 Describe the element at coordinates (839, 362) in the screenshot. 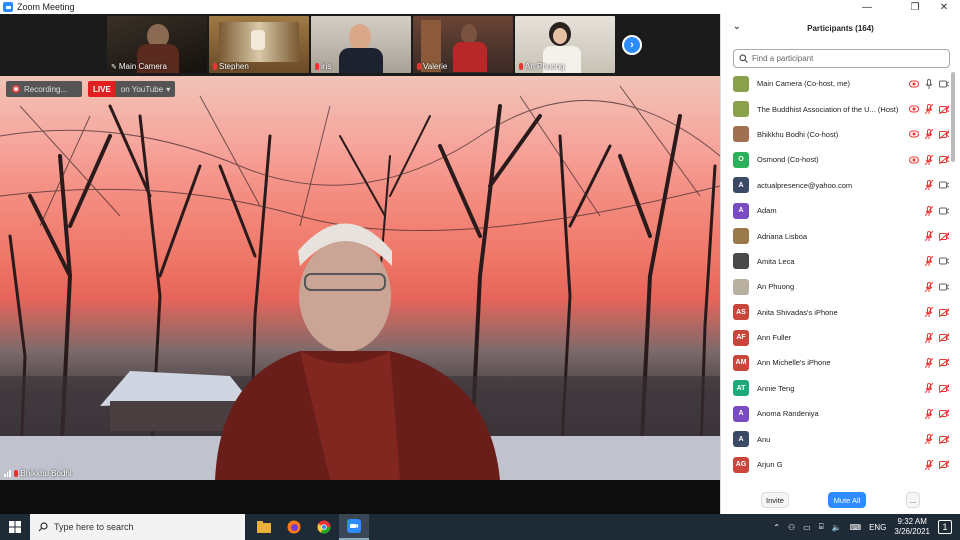

I see `participant-row: AM Ann Michelle's iPhone` at that location.